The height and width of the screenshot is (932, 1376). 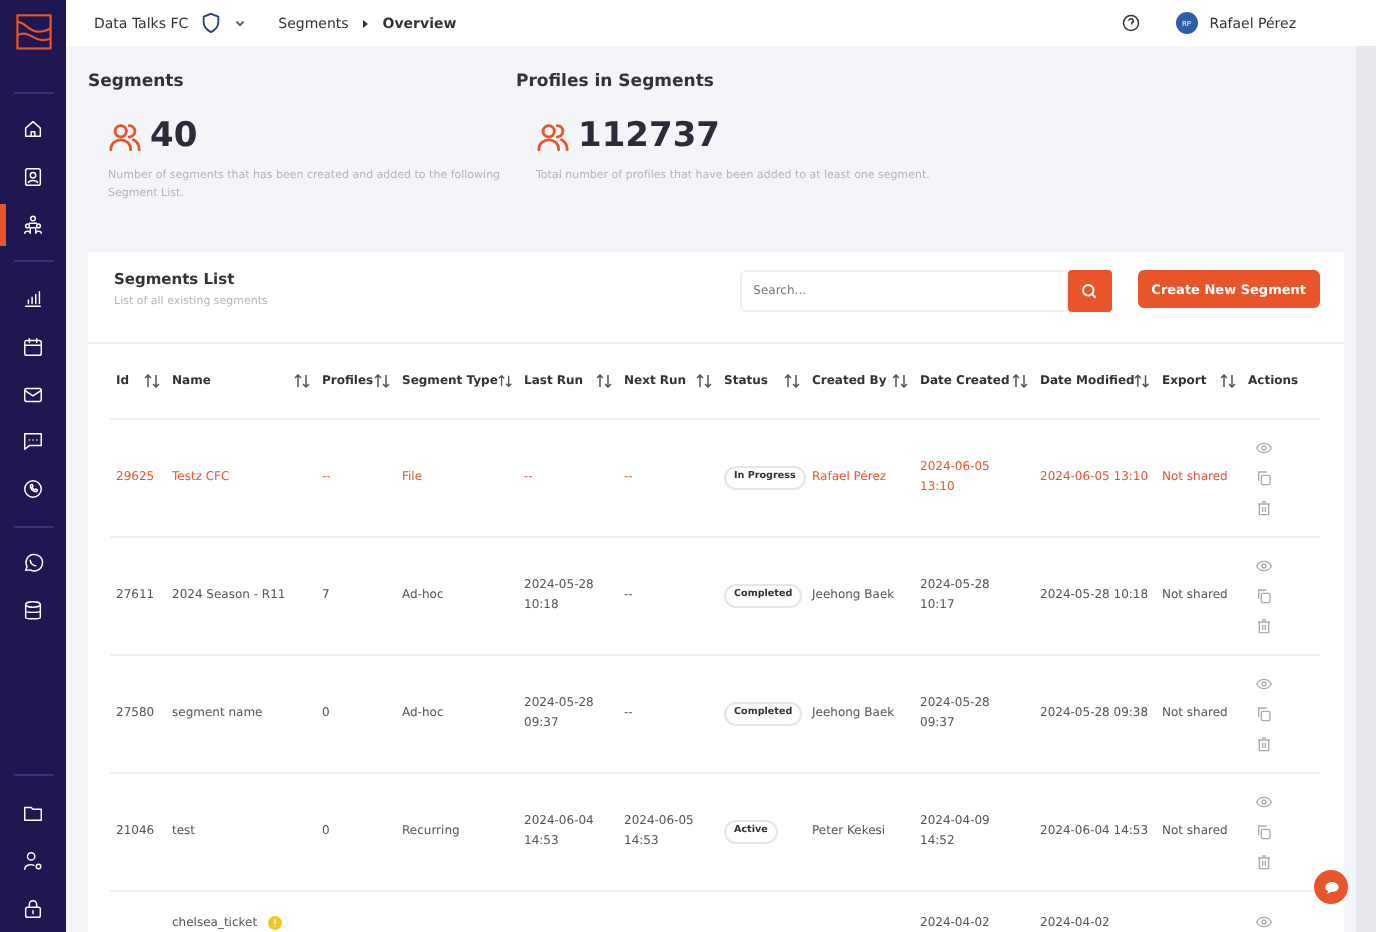 I want to click on stat-value: 40, so click(x=174, y=136).